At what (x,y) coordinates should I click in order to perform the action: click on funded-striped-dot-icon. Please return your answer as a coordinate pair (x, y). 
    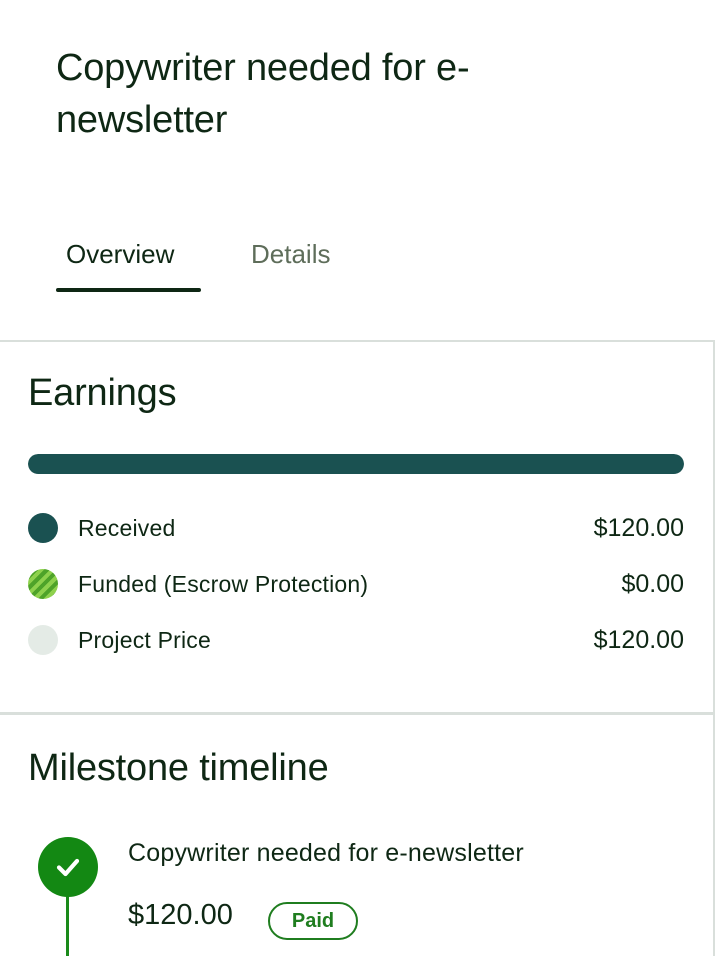
    Looking at the image, I should click on (43, 584).